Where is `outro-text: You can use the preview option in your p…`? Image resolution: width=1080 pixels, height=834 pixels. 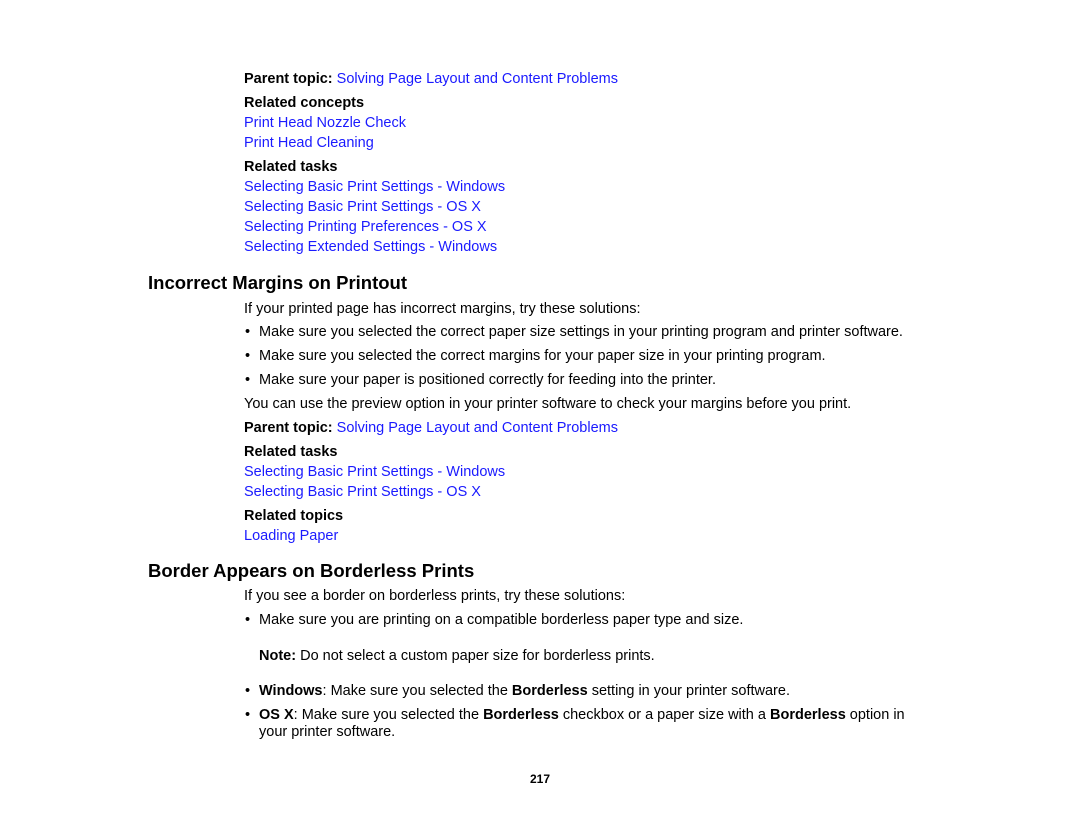
outro-text: You can use the preview option in your p… is located at coordinates (548, 404).